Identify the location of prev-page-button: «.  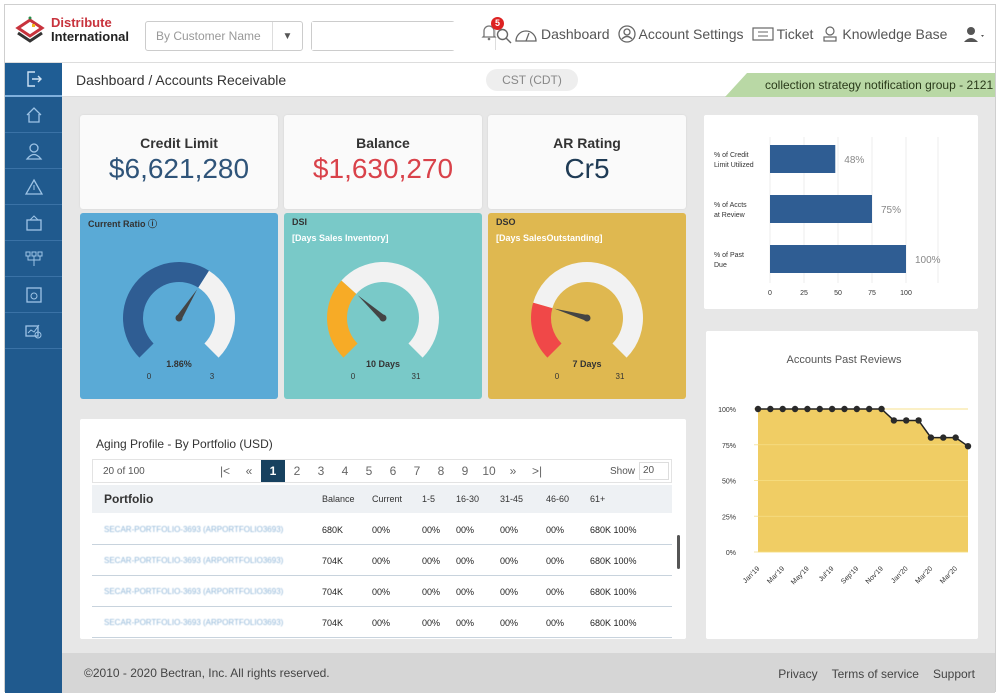
(249, 471).